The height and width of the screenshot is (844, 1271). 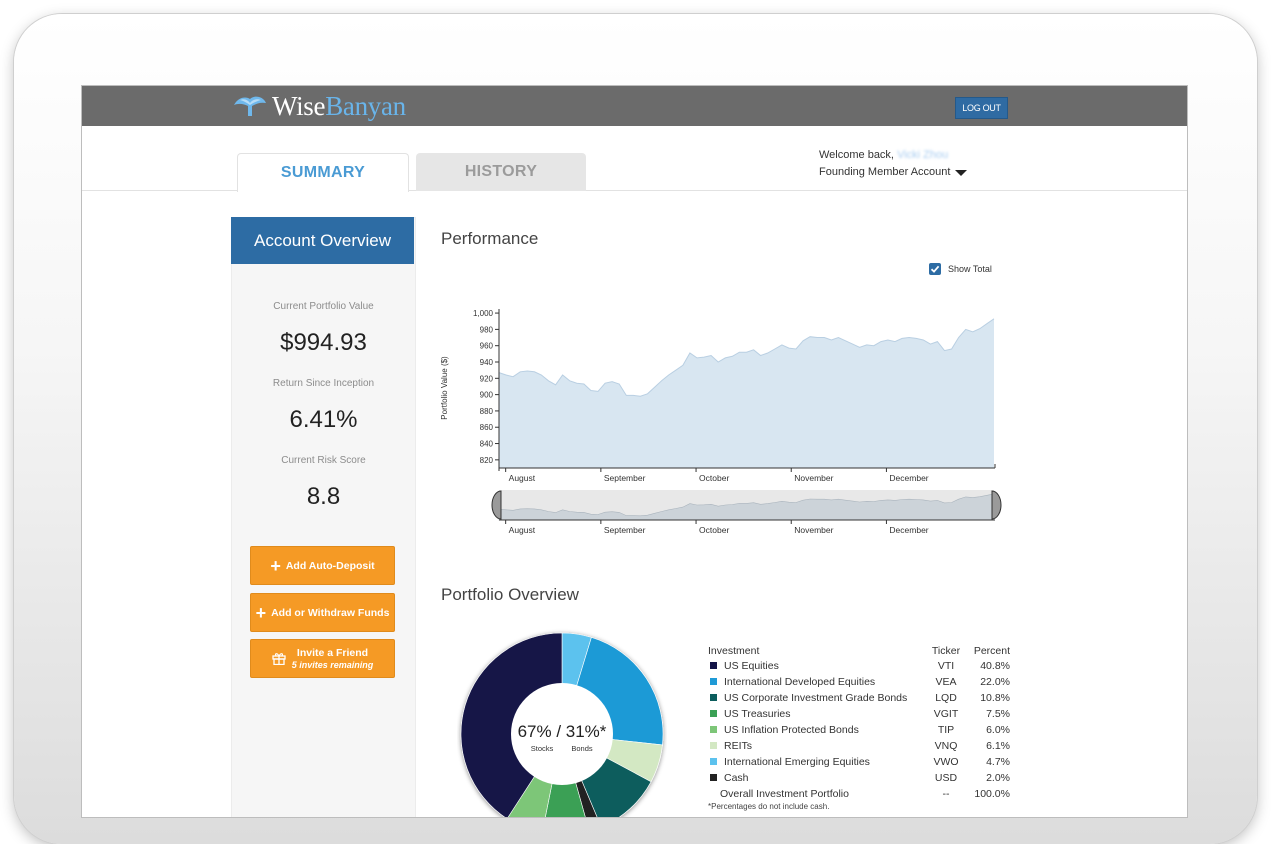 What do you see at coordinates (996, 505) in the screenshot?
I see `range-handle-right` at bounding box center [996, 505].